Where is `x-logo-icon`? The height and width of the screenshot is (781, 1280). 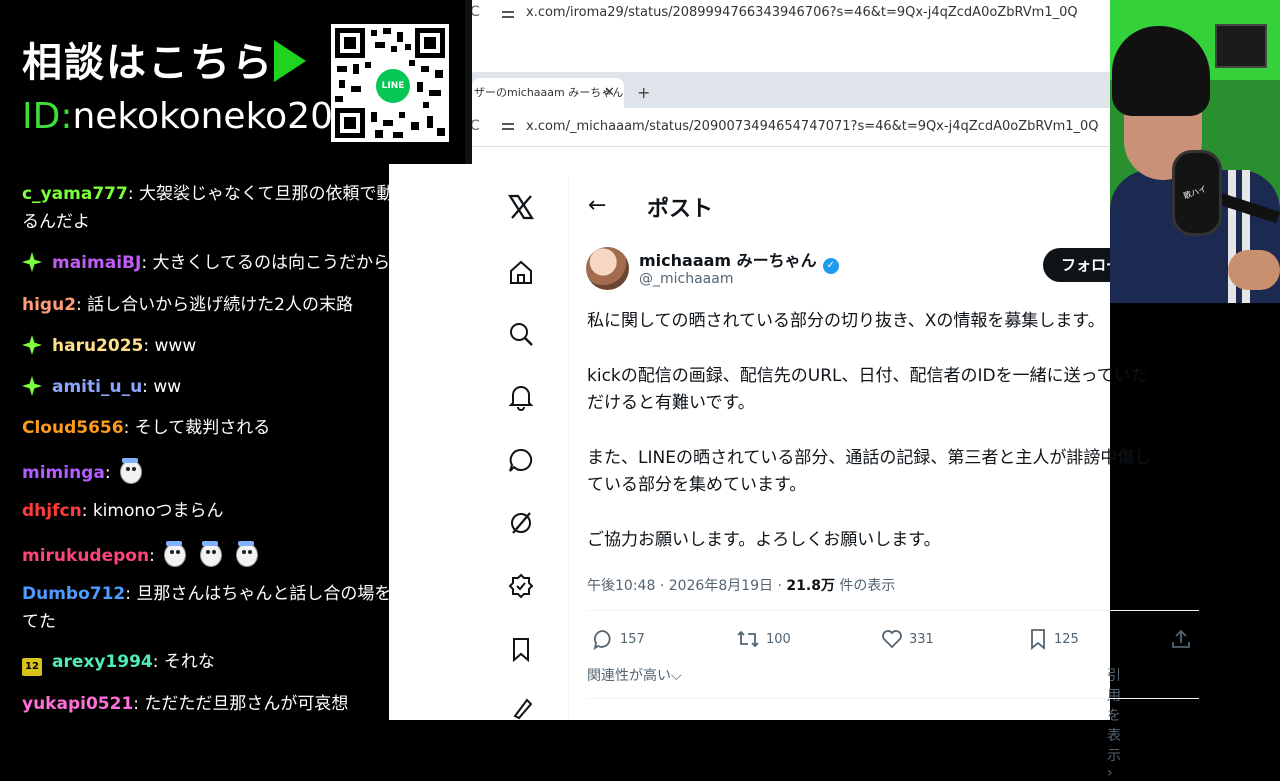 x-logo-icon is located at coordinates (521, 207).